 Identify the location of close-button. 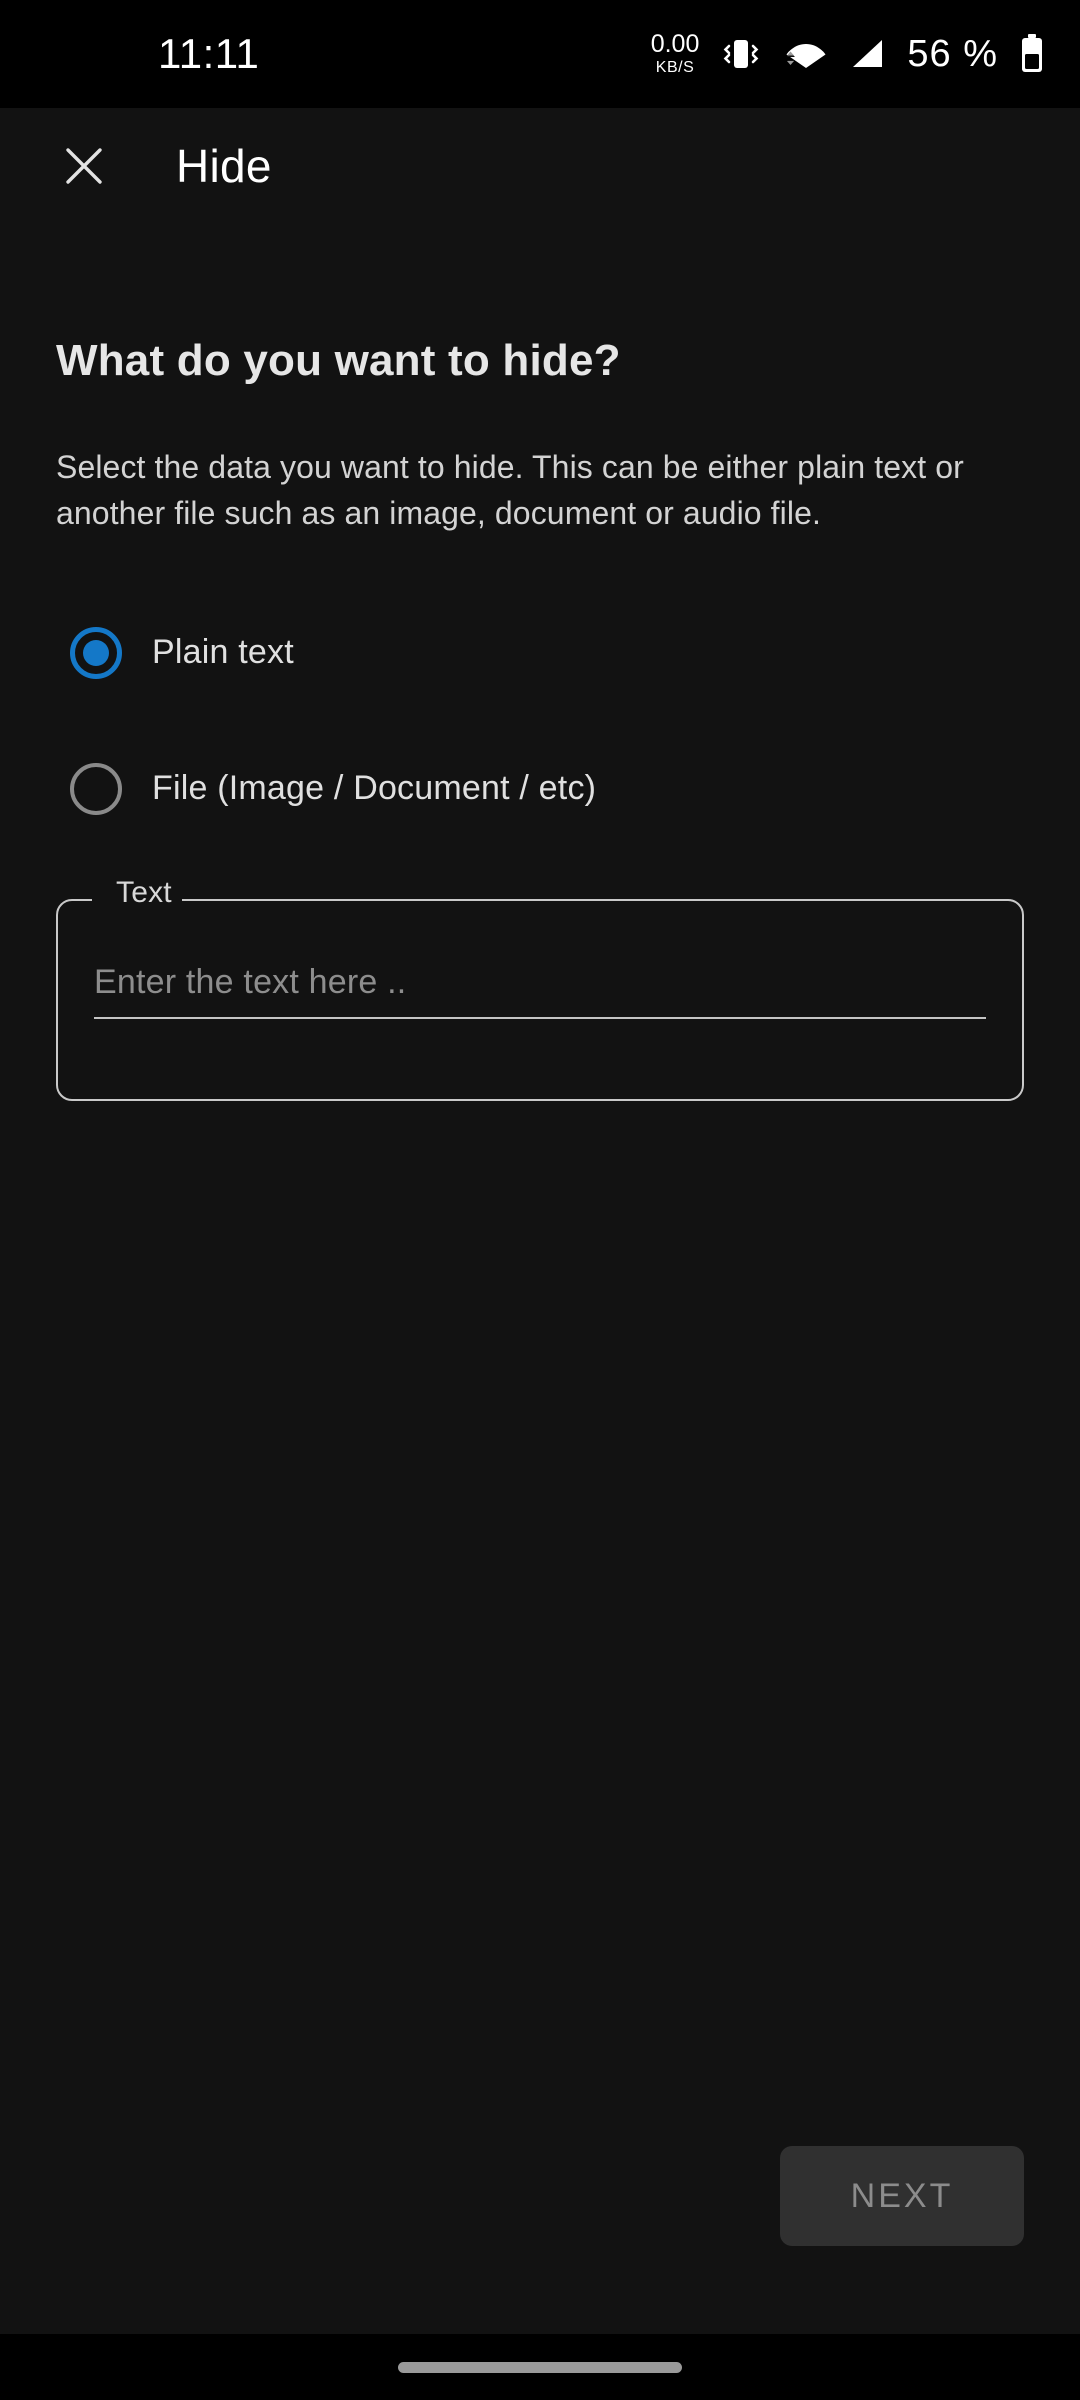
(84, 166).